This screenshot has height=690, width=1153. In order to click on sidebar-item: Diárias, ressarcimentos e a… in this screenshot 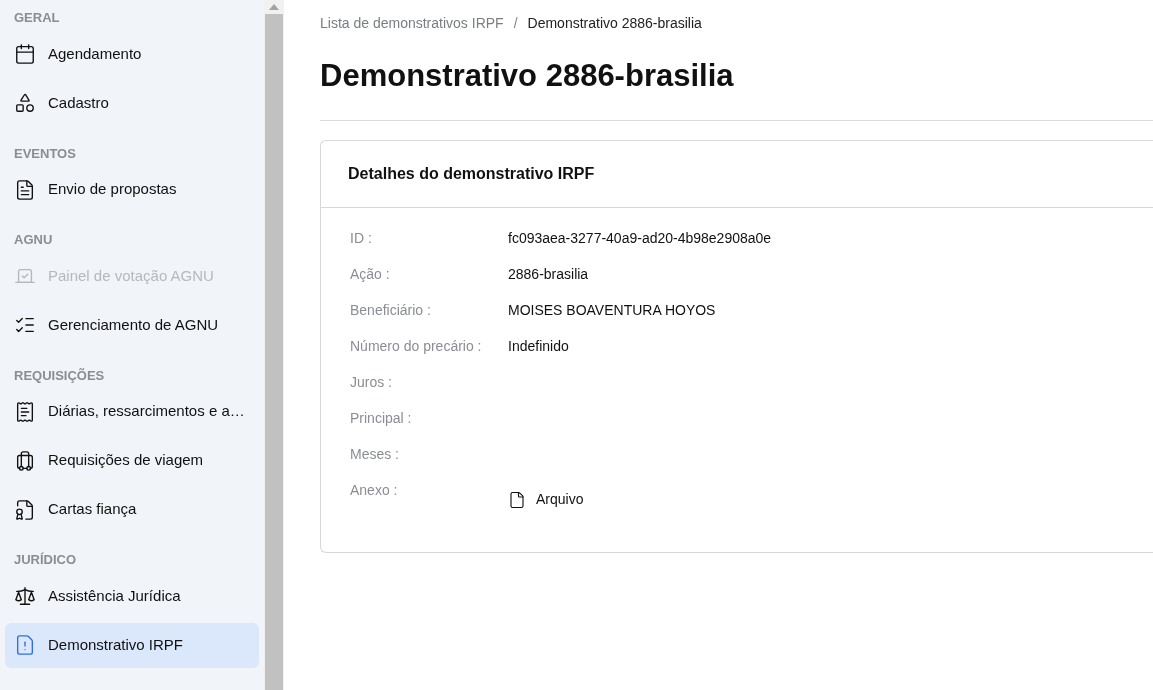, I will do `click(132, 411)`.